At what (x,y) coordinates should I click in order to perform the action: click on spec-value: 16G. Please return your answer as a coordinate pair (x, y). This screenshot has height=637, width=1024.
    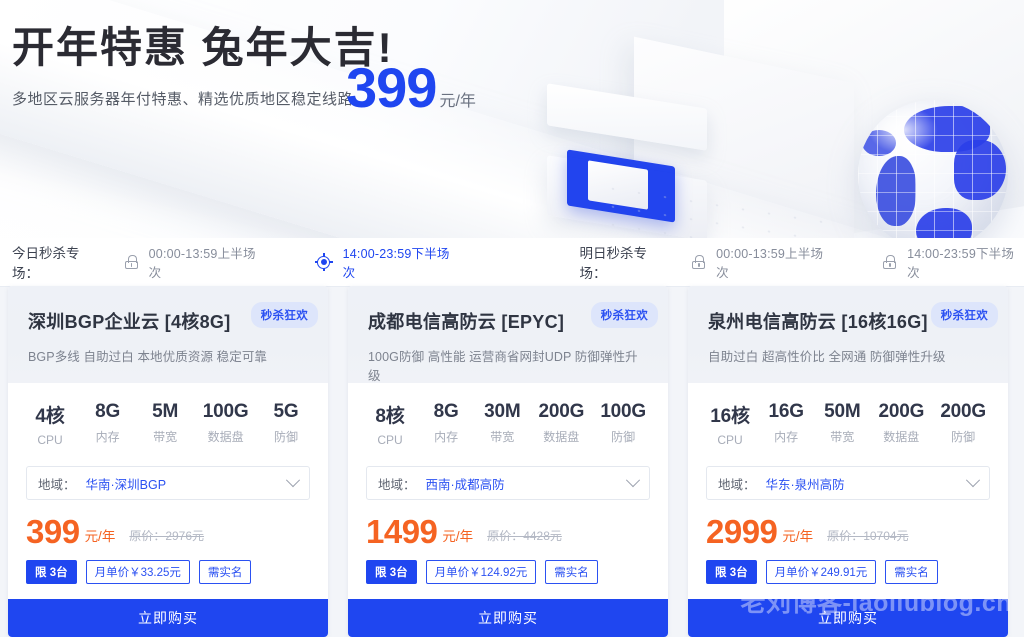
    Looking at the image, I should click on (786, 411).